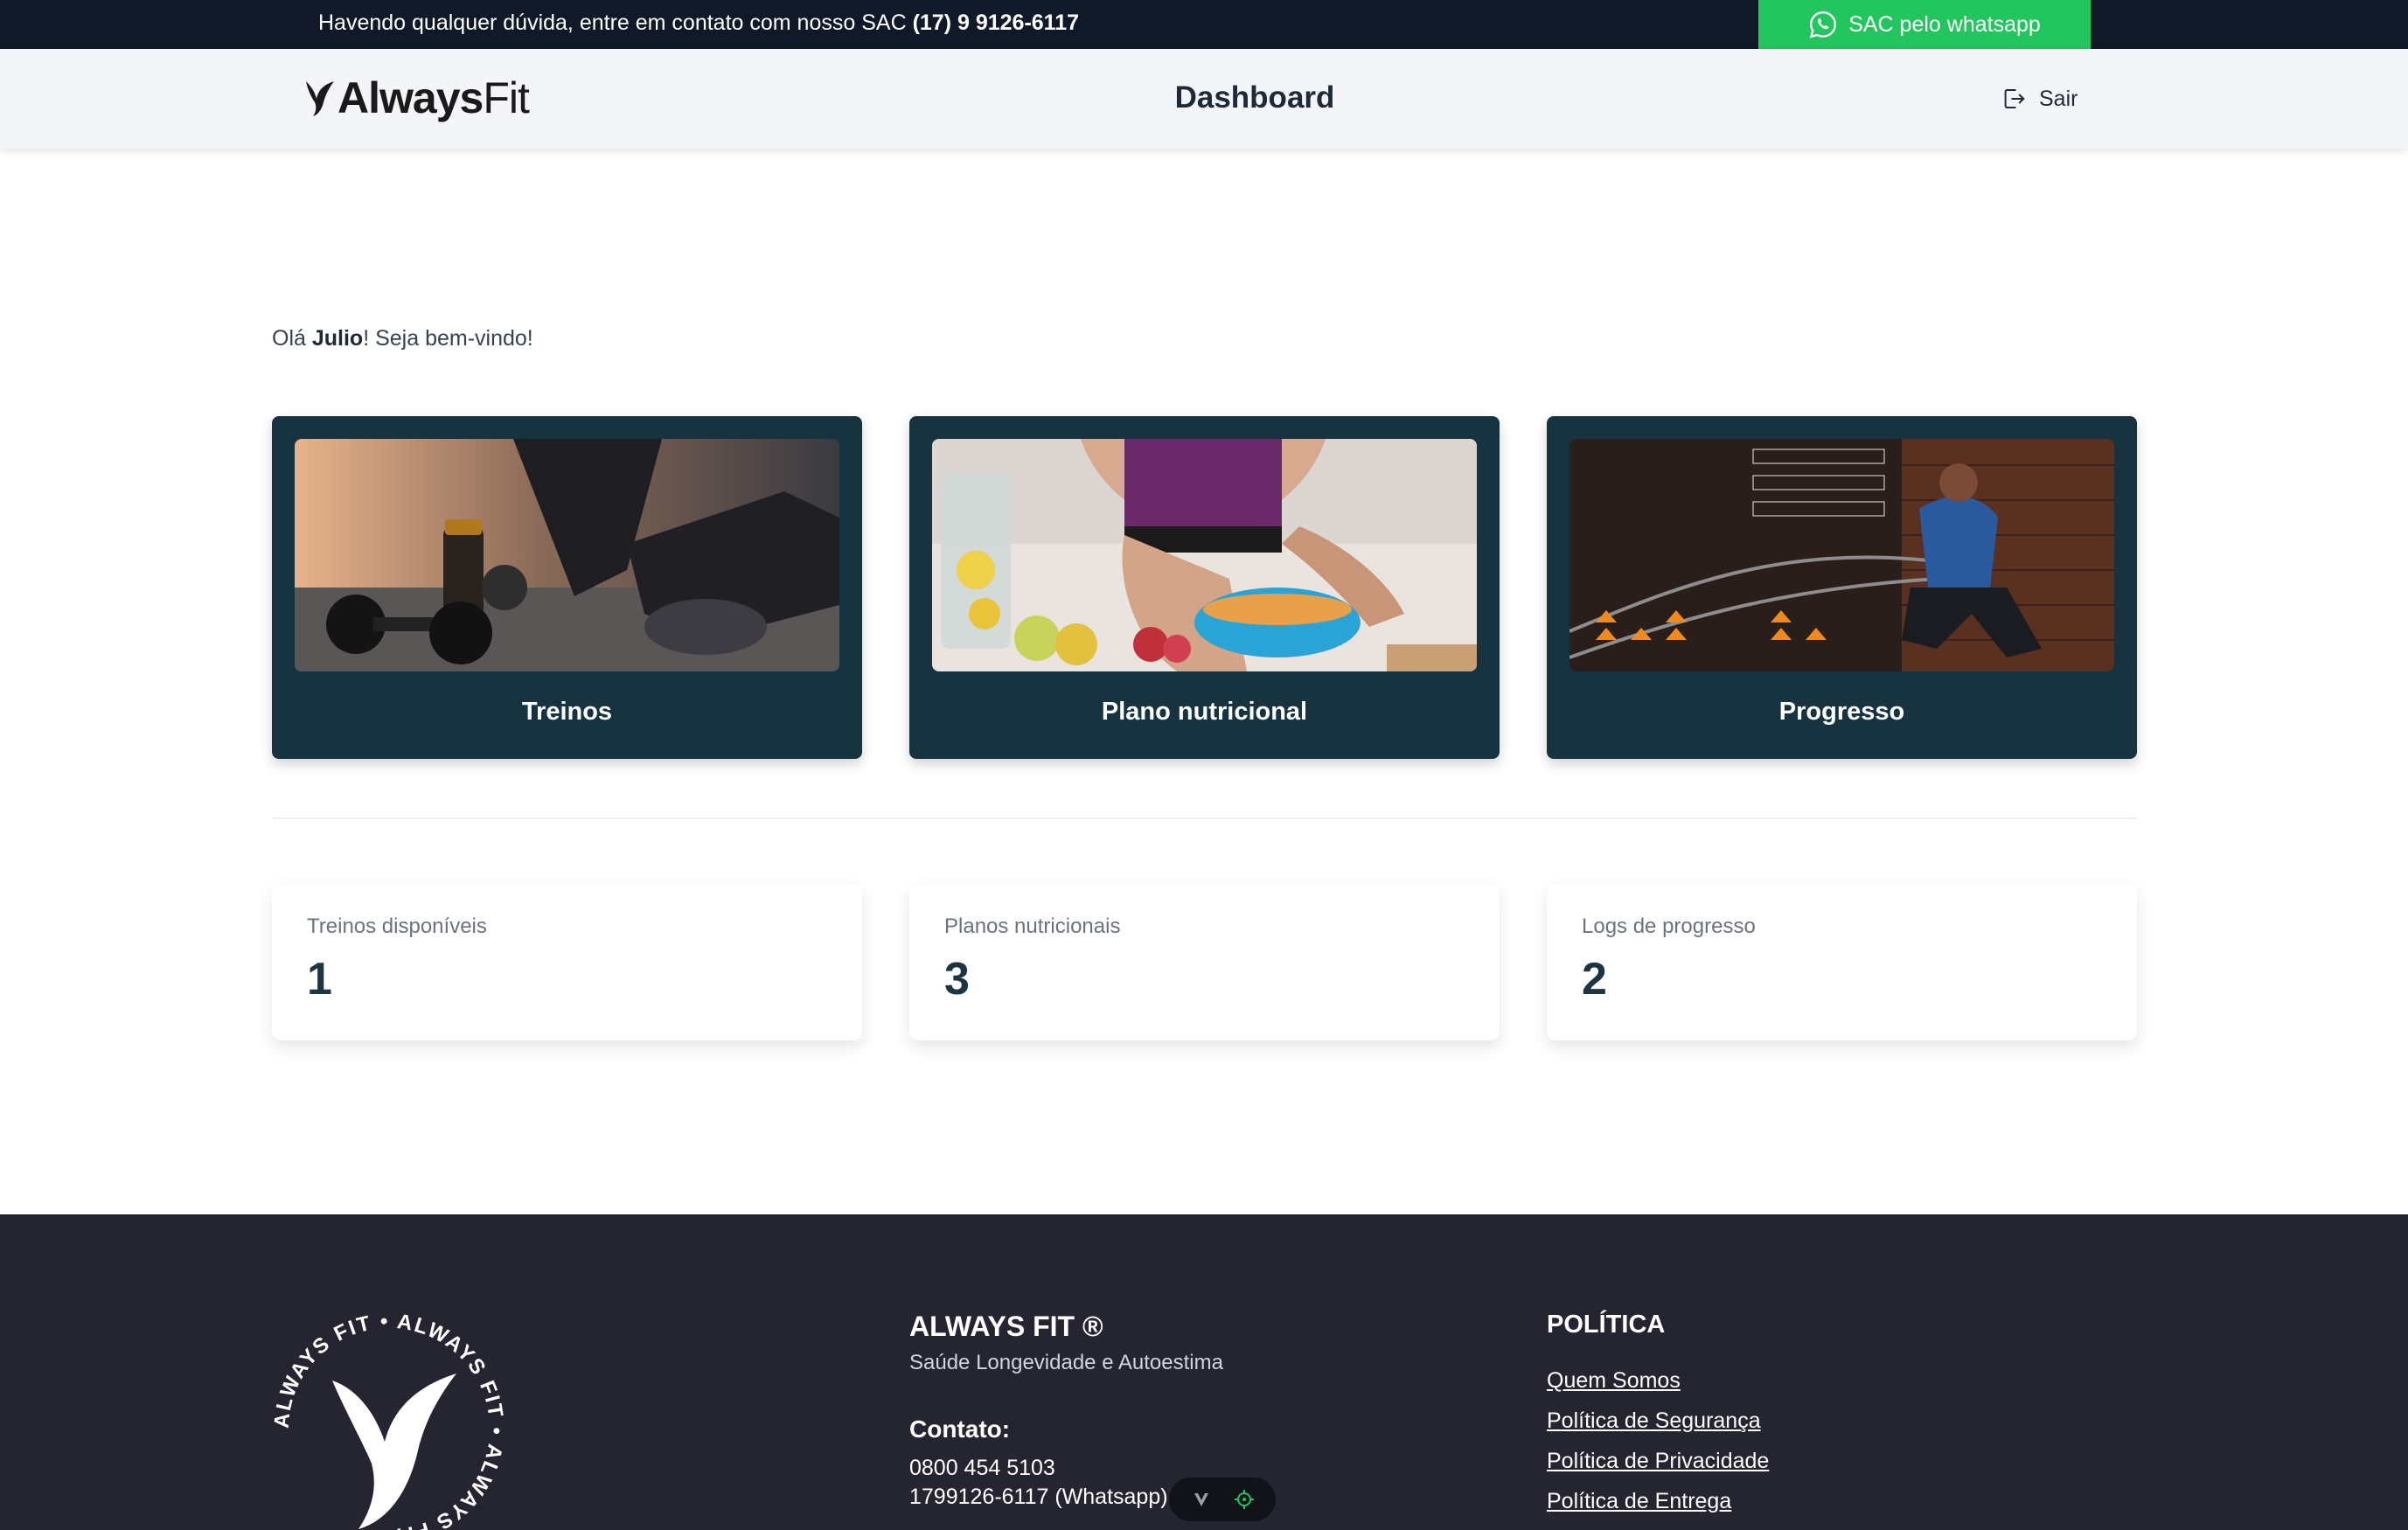 The height and width of the screenshot is (1530, 2408). I want to click on link-quem-somos: Quem Somos, so click(1658, 1385).